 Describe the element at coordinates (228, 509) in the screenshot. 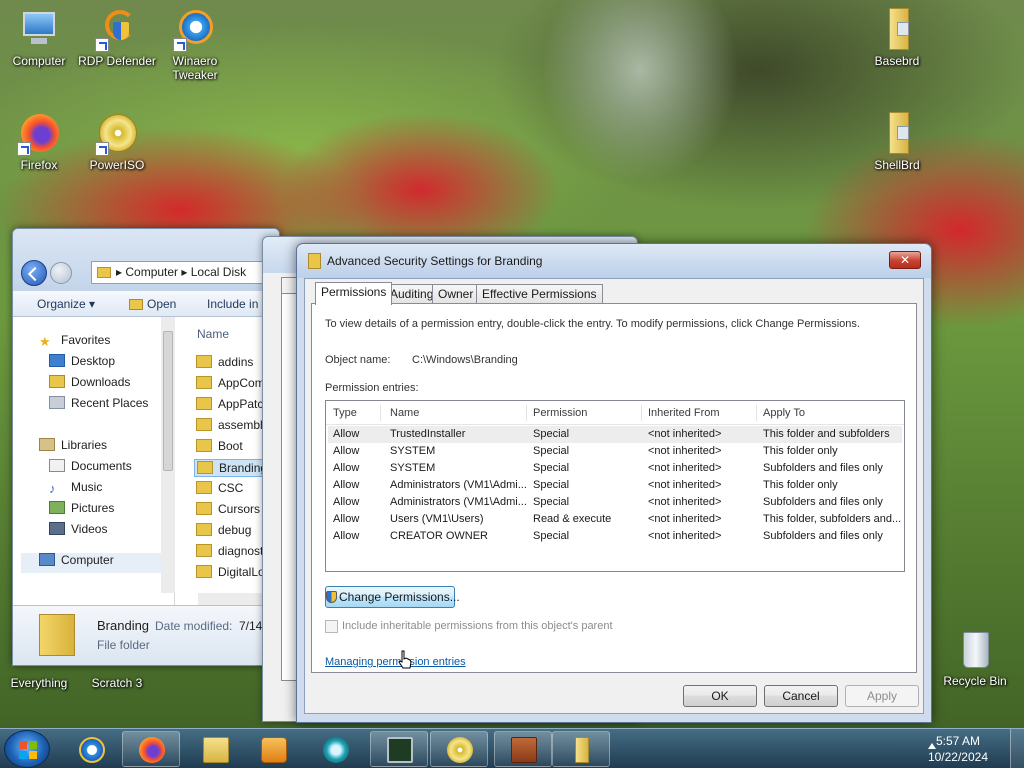

I see `list-item: Cursors` at that location.